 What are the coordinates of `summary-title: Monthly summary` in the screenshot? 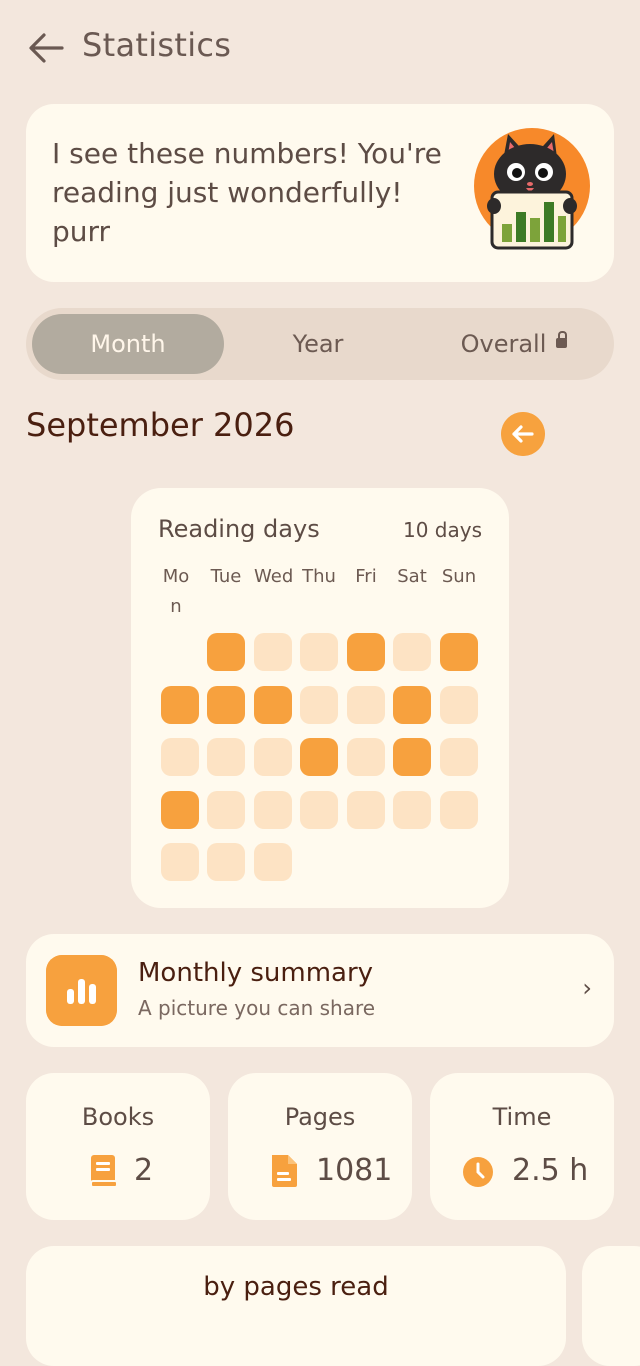 It's located at (256, 973).